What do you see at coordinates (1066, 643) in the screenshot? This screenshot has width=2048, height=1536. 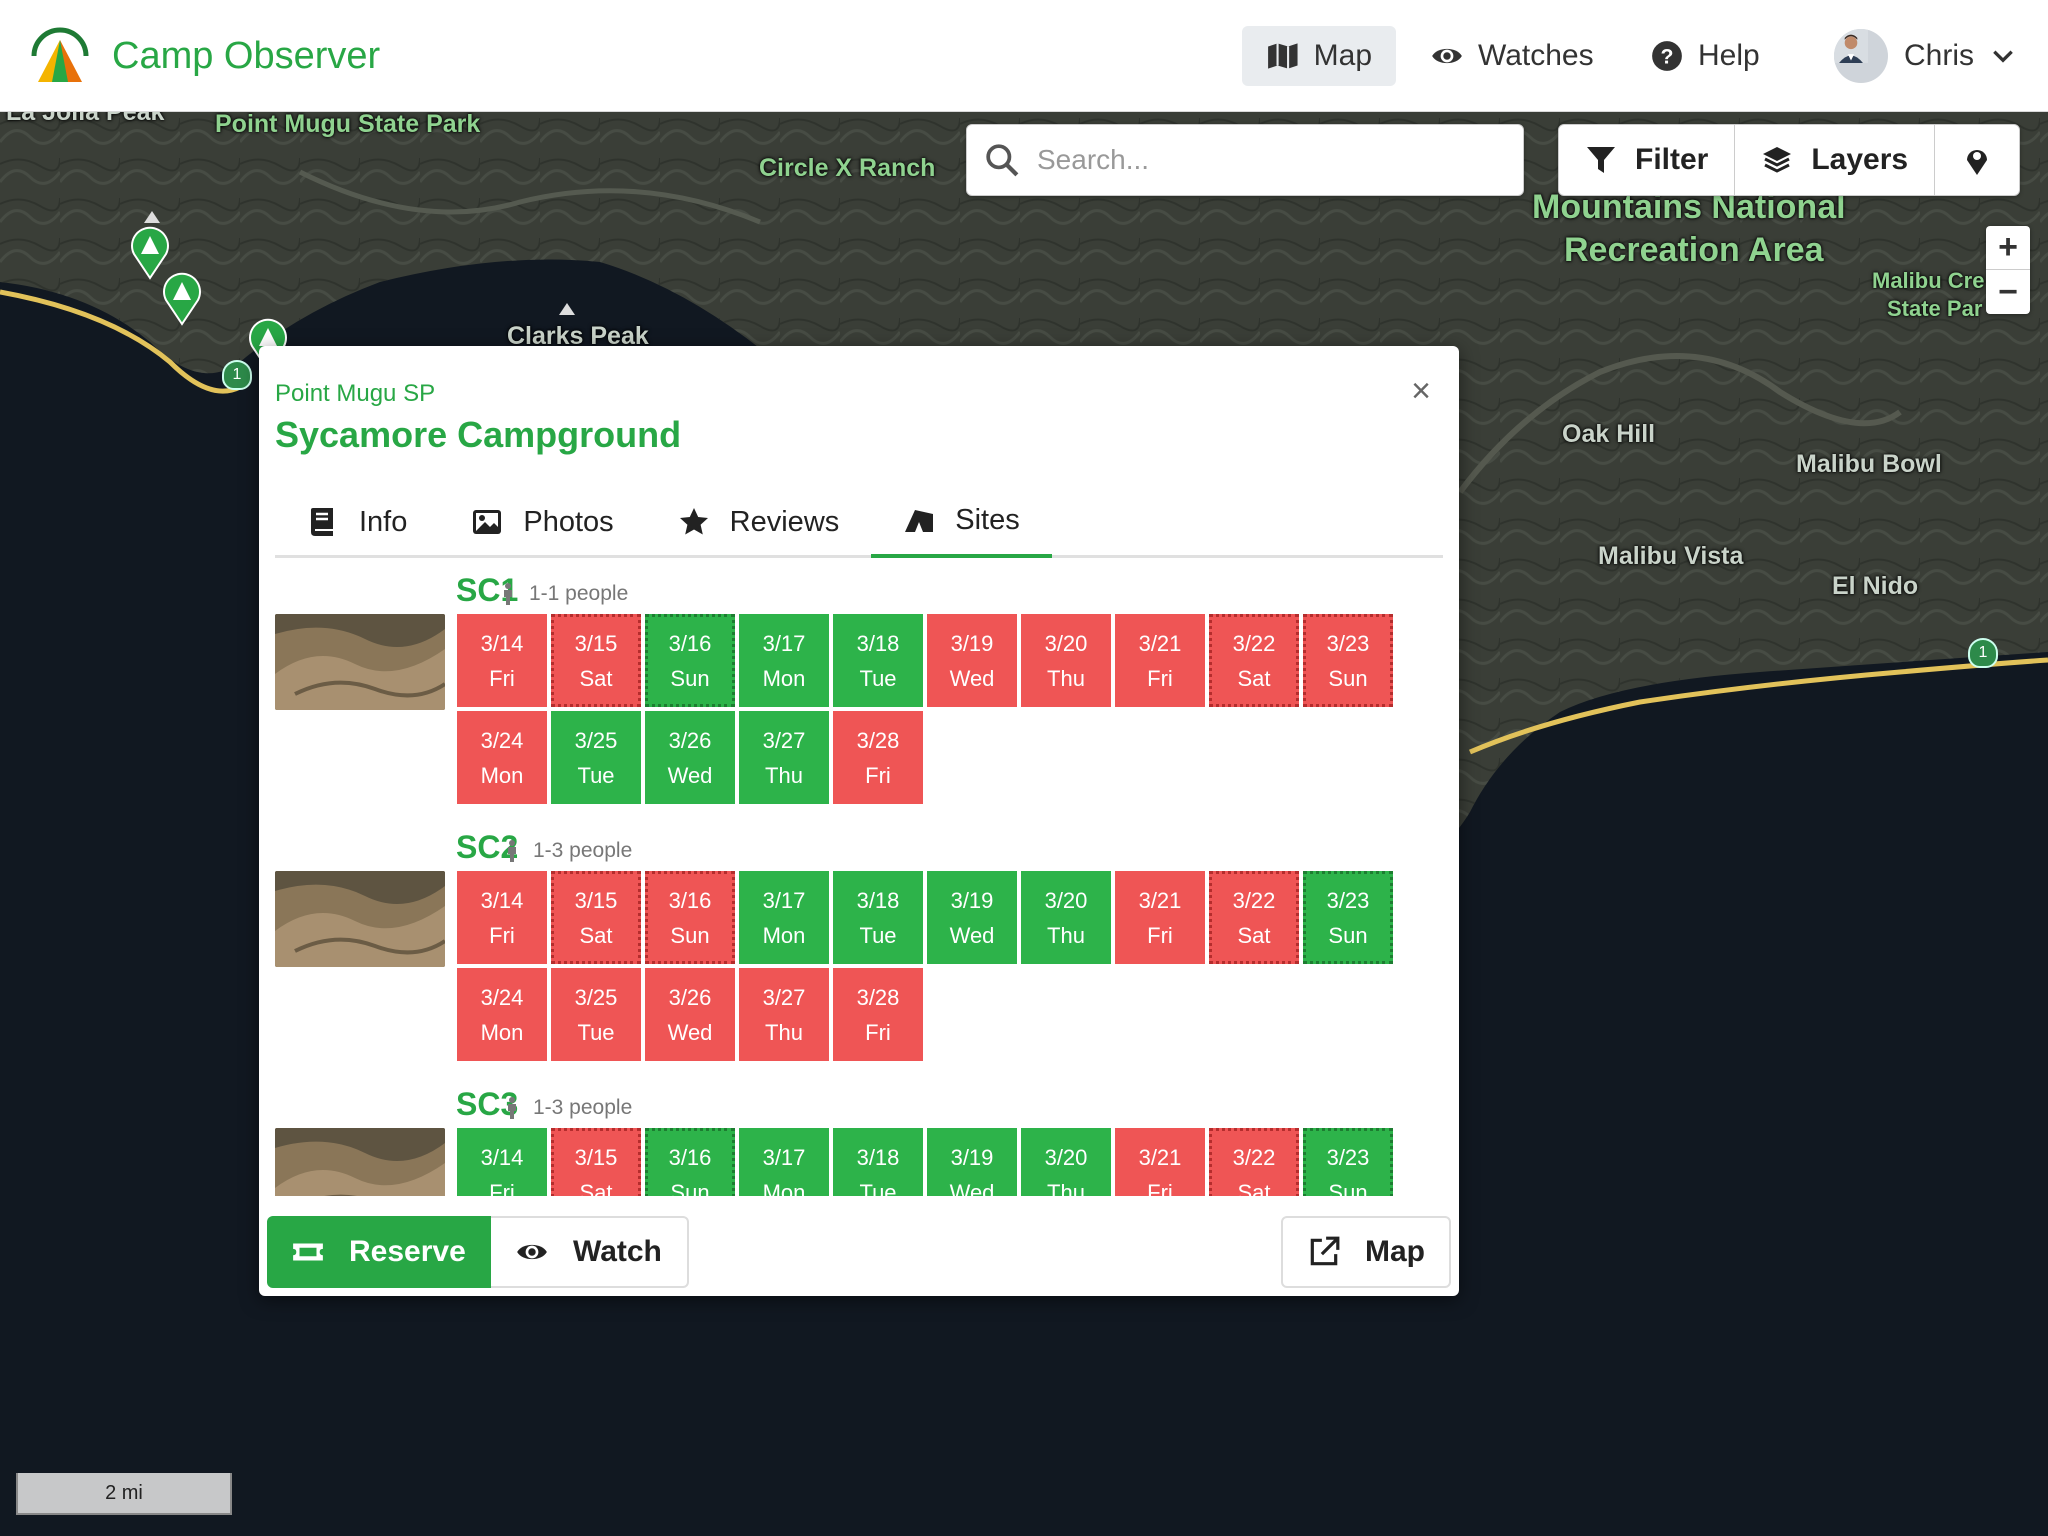 I see `day-date: 3/20` at bounding box center [1066, 643].